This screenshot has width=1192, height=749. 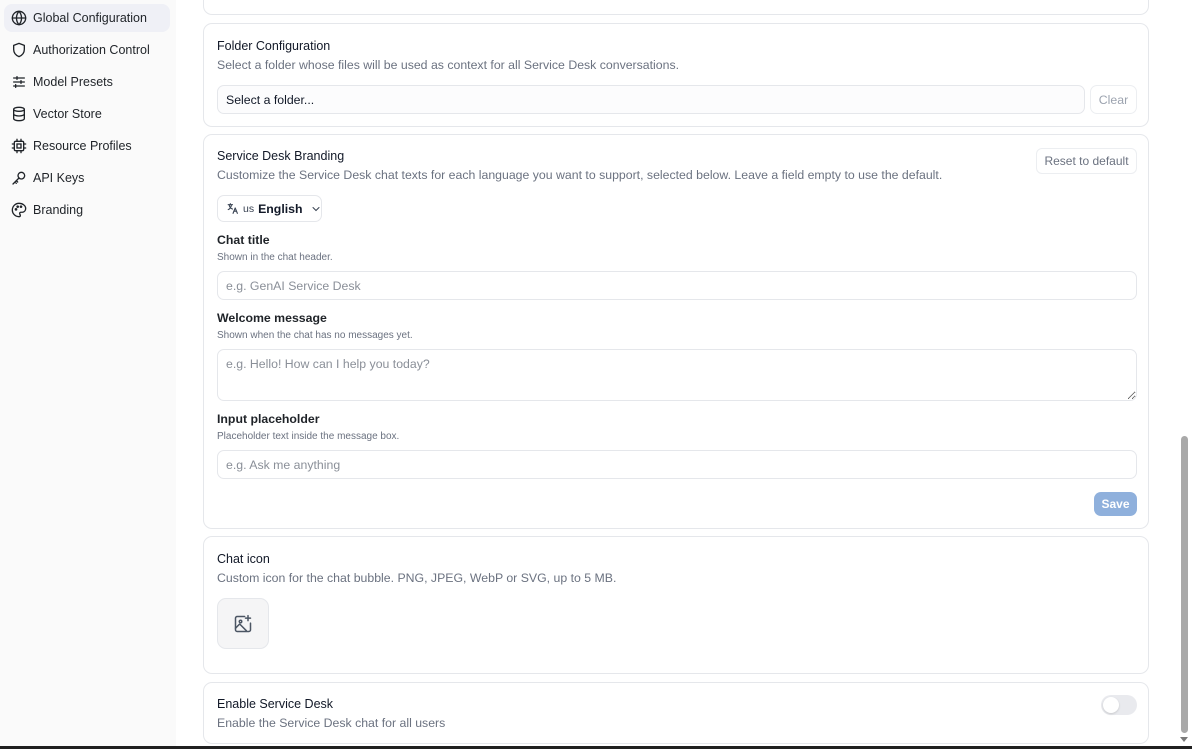 I want to click on sidebar-item-label: Branding, so click(x=58, y=210).